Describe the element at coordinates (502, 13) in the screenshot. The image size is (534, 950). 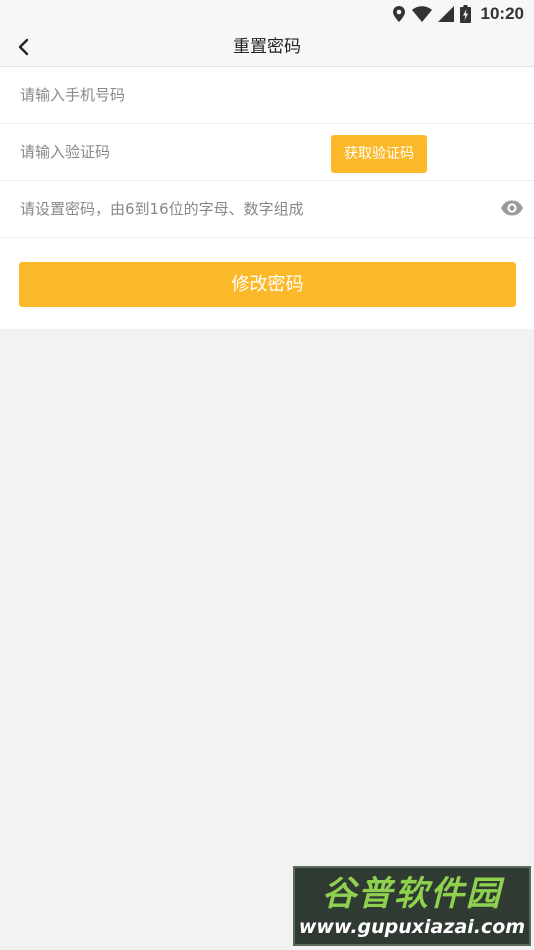
I see `status-time: 10:20` at that location.